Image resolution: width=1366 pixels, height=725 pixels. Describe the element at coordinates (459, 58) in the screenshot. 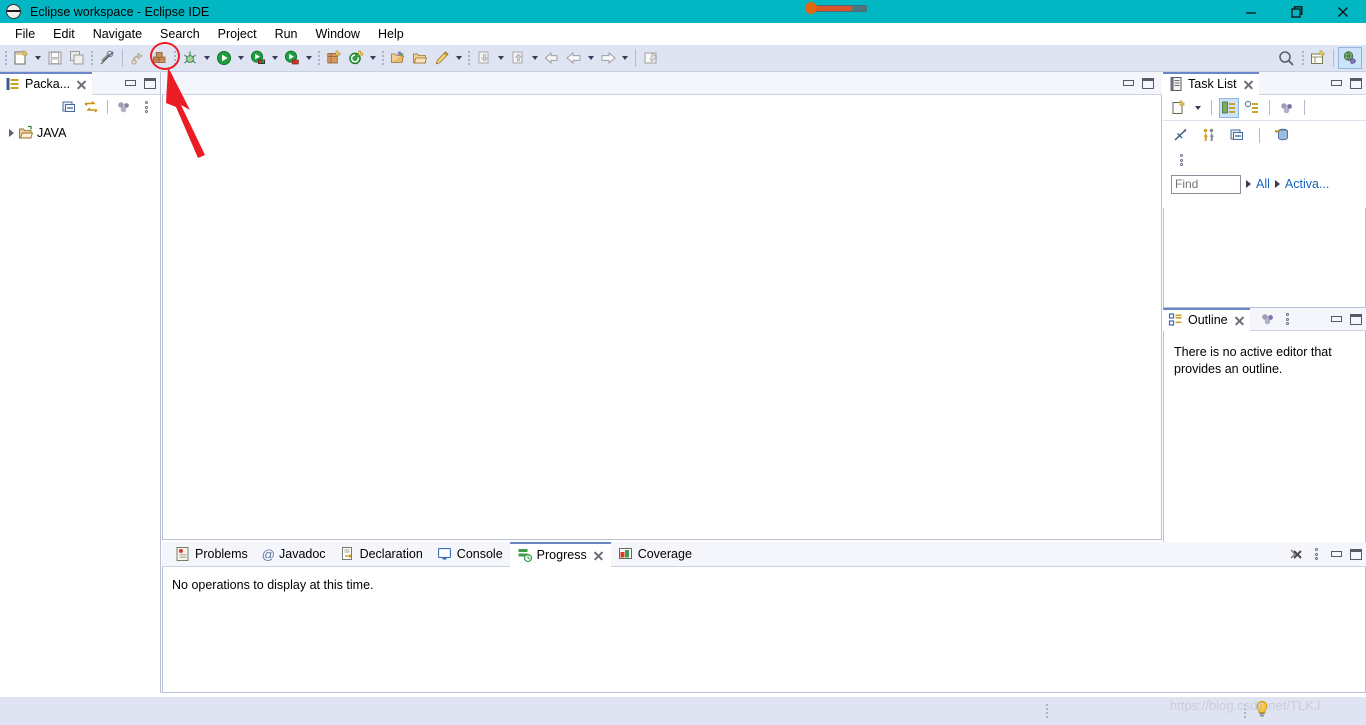

I see `edit-dropdown-arrow` at that location.